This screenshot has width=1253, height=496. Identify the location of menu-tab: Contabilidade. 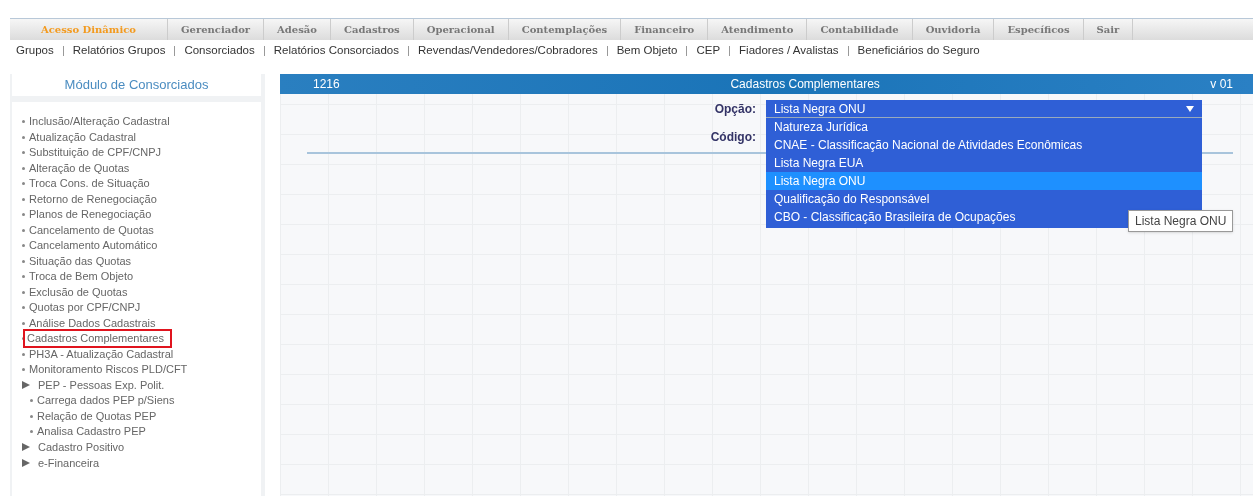
(860, 29).